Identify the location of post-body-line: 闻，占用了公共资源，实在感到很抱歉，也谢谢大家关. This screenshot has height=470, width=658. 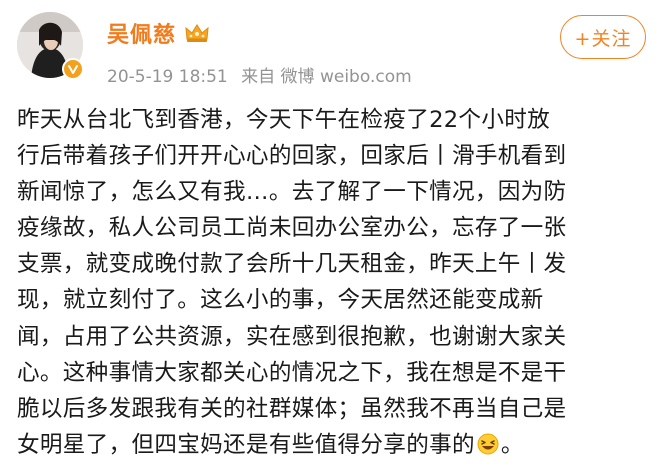
(292, 336).